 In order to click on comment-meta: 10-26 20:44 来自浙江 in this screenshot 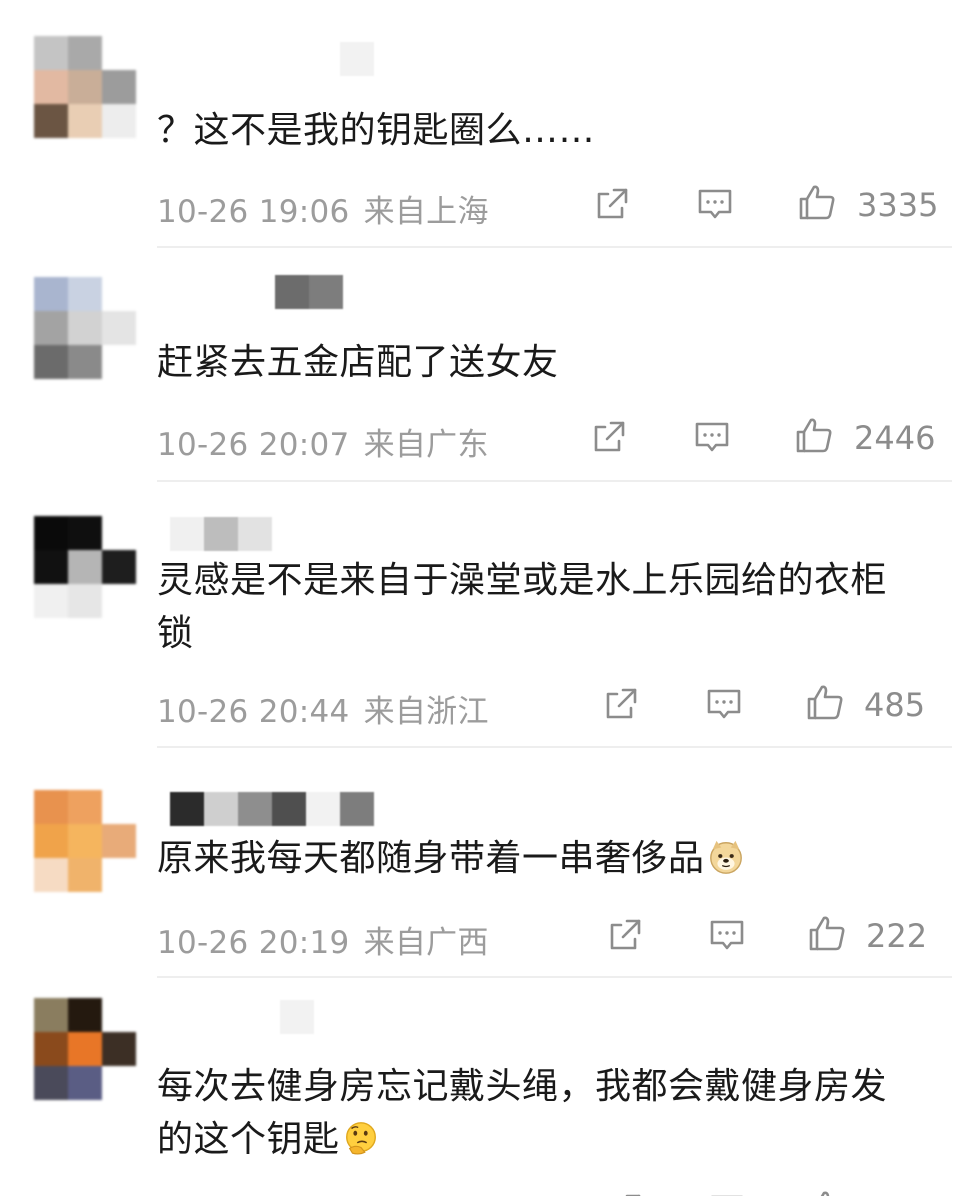, I will do `click(323, 708)`.